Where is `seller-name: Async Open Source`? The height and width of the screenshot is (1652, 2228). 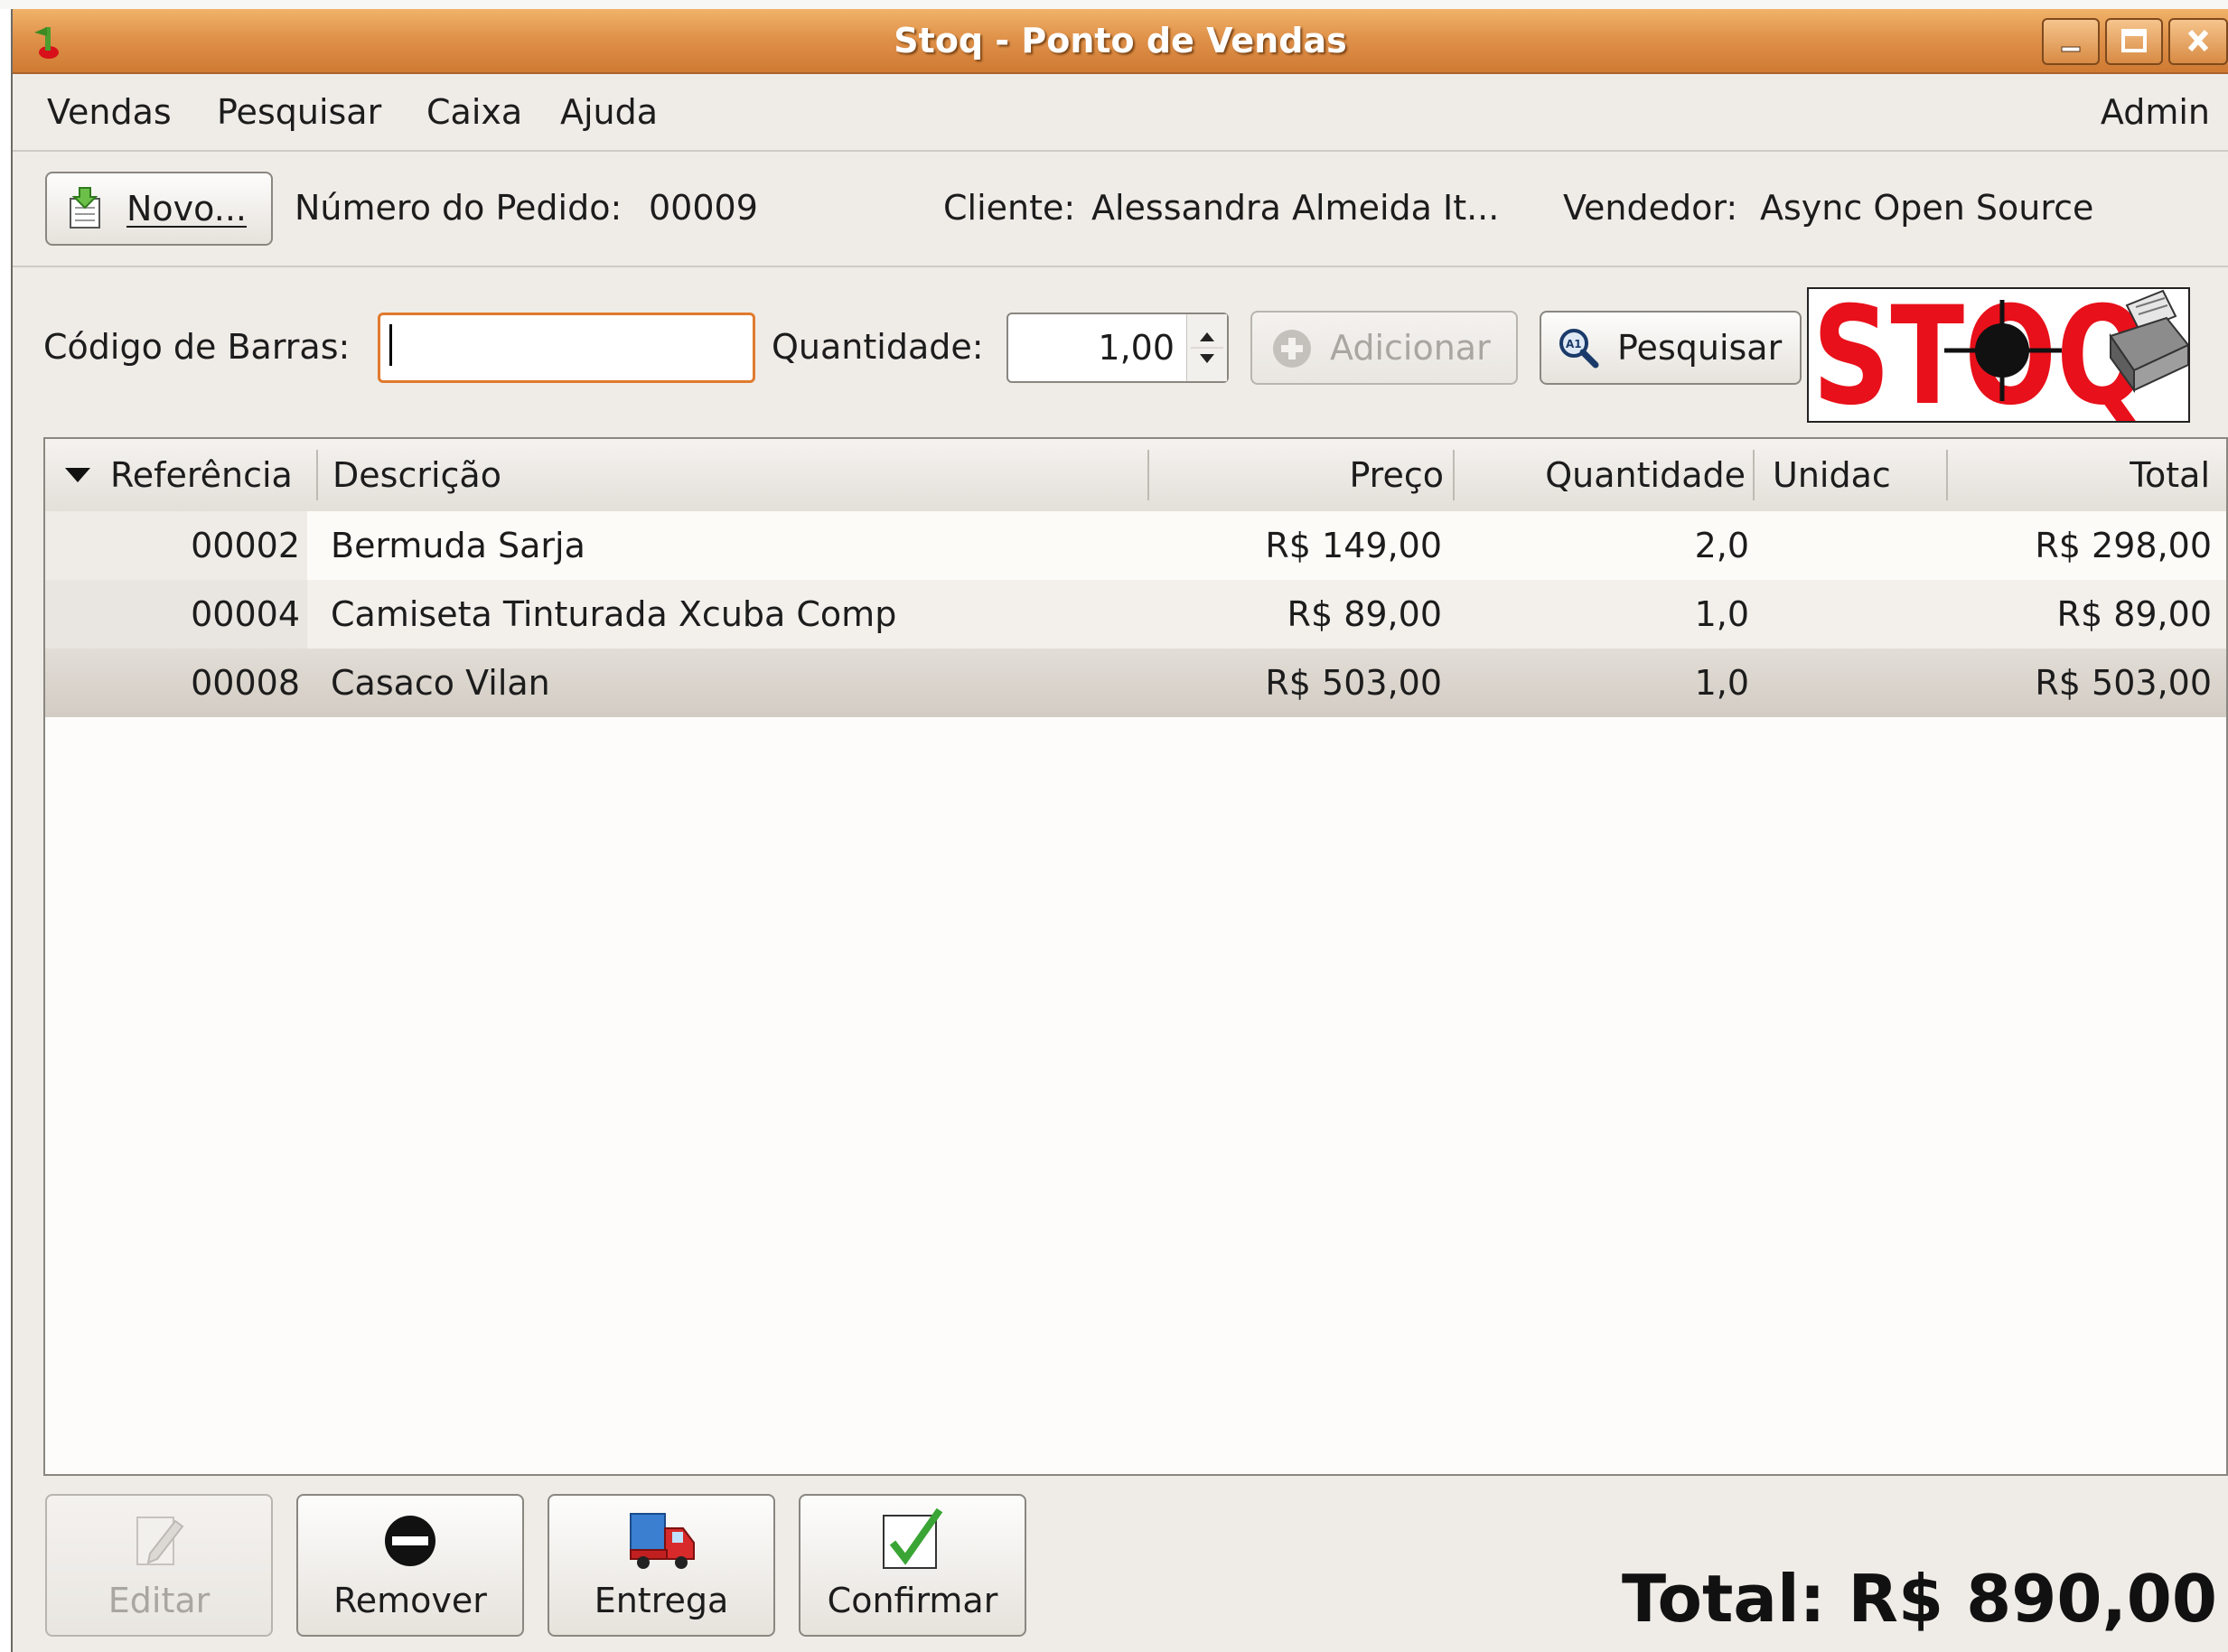 seller-name: Async Open Source is located at coordinates (1927, 208).